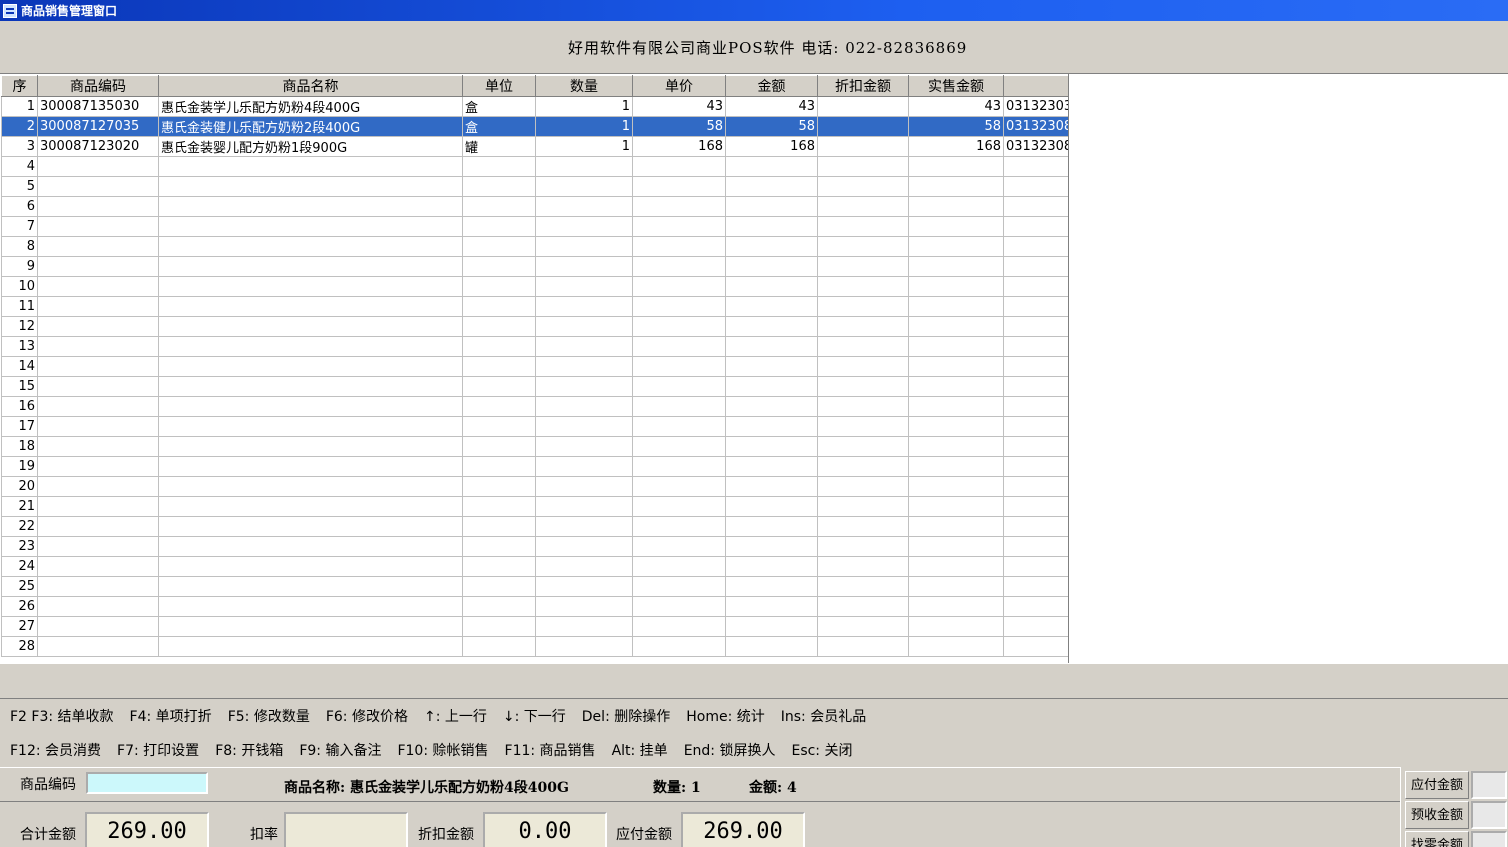 The width and height of the screenshot is (1508, 847). I want to click on row-seq: 2, so click(19, 126).